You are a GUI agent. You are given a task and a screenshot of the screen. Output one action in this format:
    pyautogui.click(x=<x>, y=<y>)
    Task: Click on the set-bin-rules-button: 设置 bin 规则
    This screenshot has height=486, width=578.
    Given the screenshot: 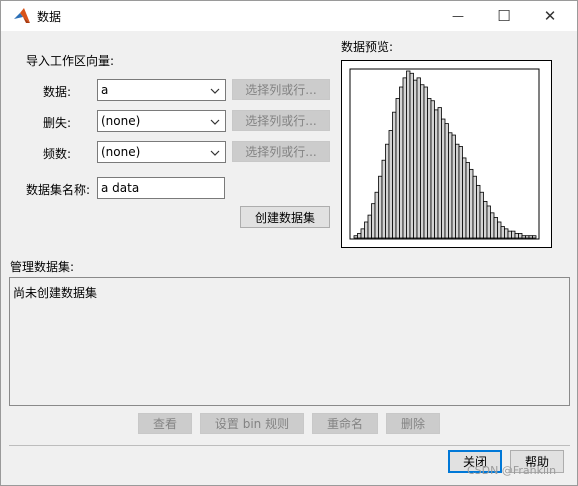 What is the action you would take?
    pyautogui.click(x=252, y=423)
    